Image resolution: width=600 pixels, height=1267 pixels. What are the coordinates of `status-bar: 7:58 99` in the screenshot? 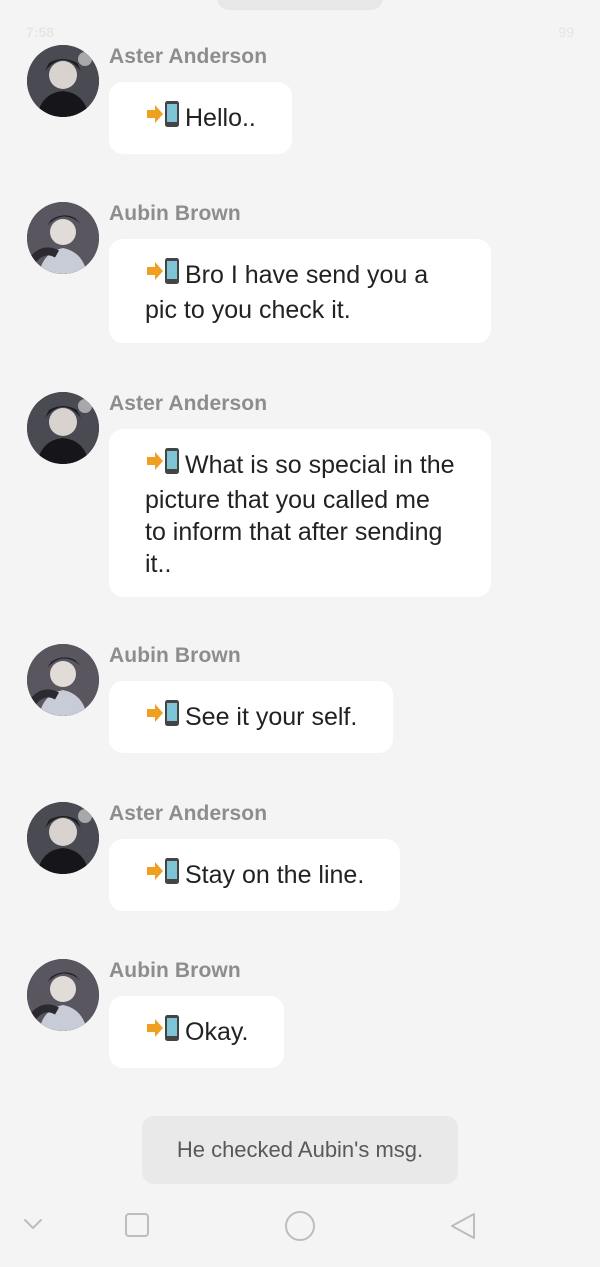 It's located at (300, 32).